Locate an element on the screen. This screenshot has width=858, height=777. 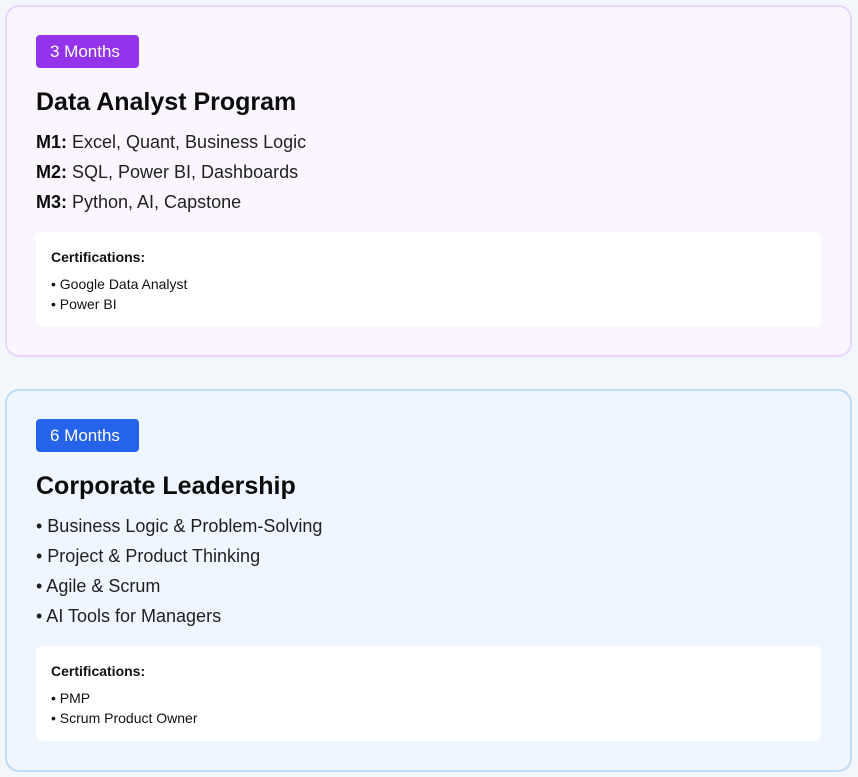
module-item: M3: Python, AI, Capstone is located at coordinates (171, 202).